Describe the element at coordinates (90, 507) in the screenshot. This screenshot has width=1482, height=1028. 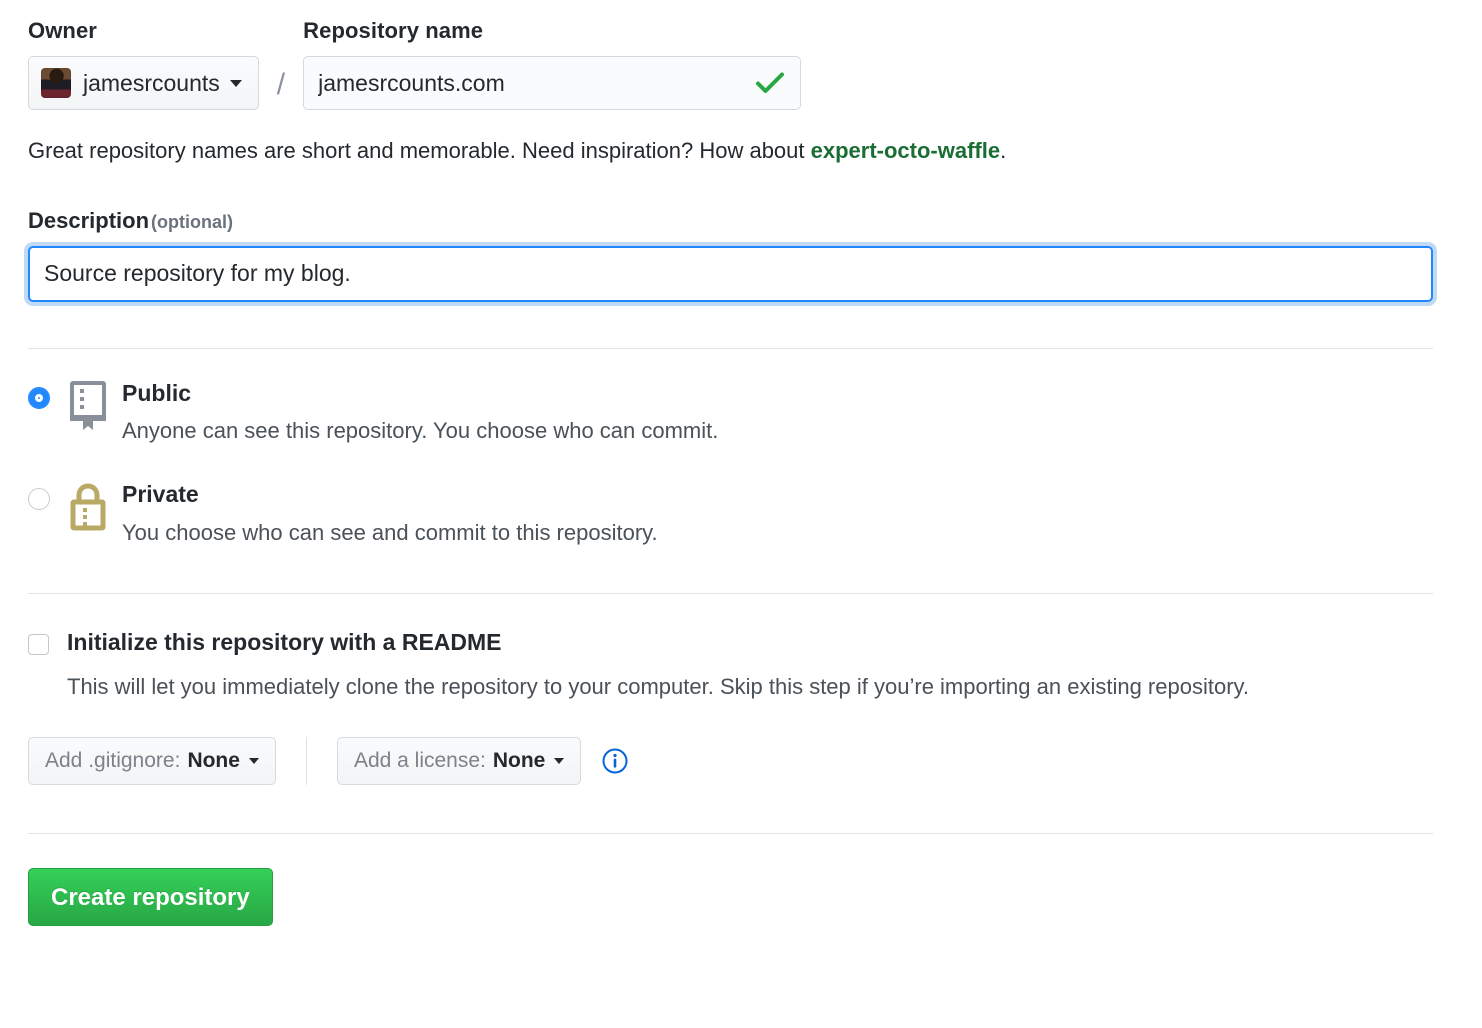
I see `lock-icon` at that location.